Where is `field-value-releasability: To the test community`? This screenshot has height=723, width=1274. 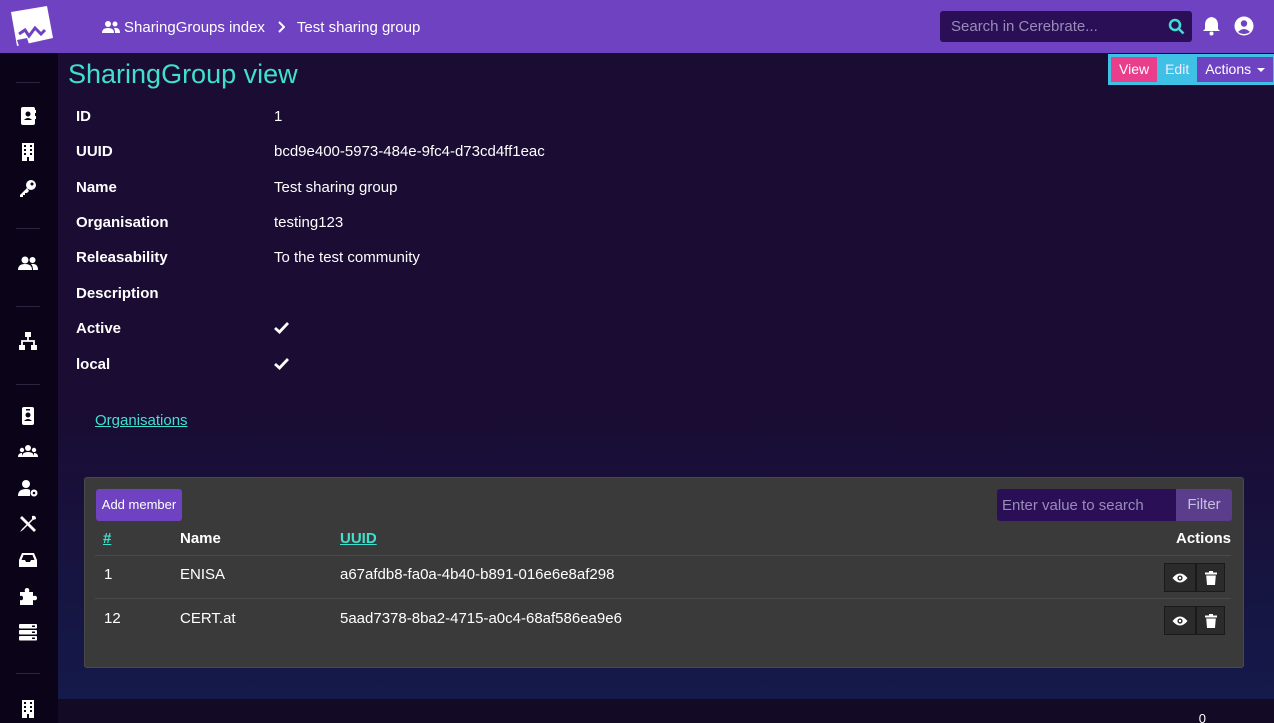 field-value-releasability: To the test community is located at coordinates (347, 257).